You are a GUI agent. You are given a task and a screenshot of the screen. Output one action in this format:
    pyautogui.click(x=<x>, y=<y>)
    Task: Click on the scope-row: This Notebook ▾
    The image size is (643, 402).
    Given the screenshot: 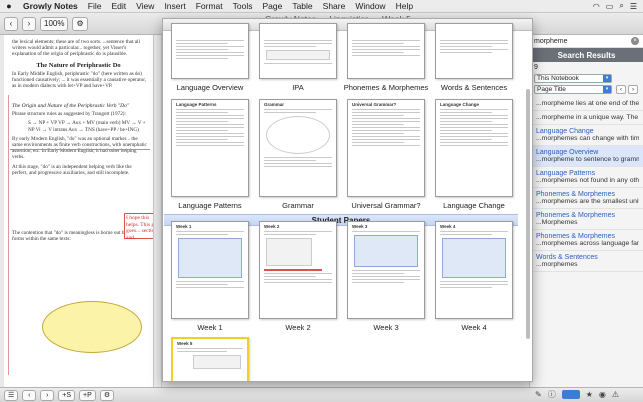 What is the action you would take?
    pyautogui.click(x=586, y=78)
    